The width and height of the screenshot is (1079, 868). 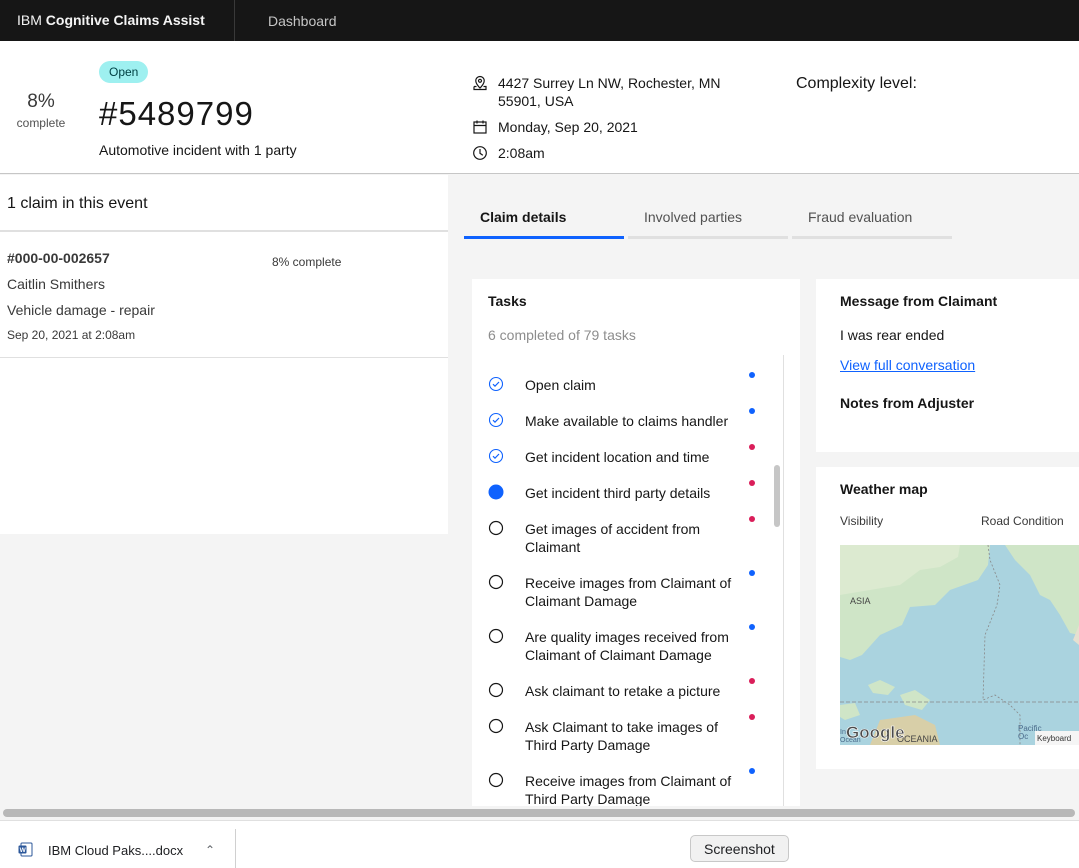 What do you see at coordinates (605, 153) in the screenshot?
I see `time-row: 2:08am` at bounding box center [605, 153].